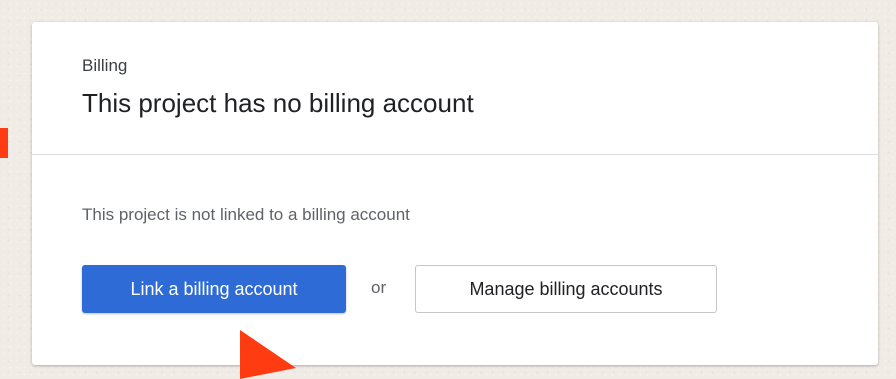  I want to click on page-title: This project has no billing account, so click(278, 103).